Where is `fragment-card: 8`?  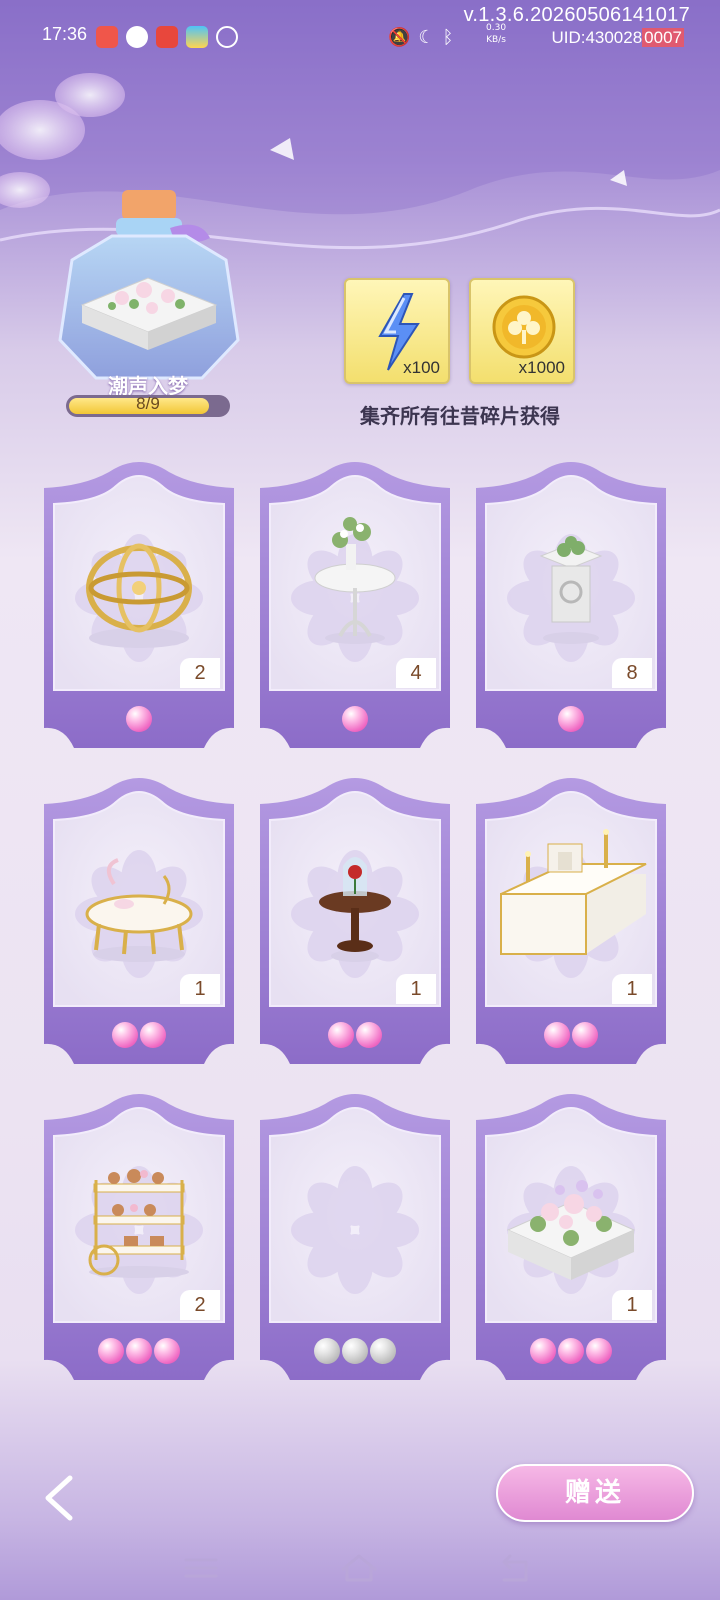
fragment-card: 8 is located at coordinates (571, 603).